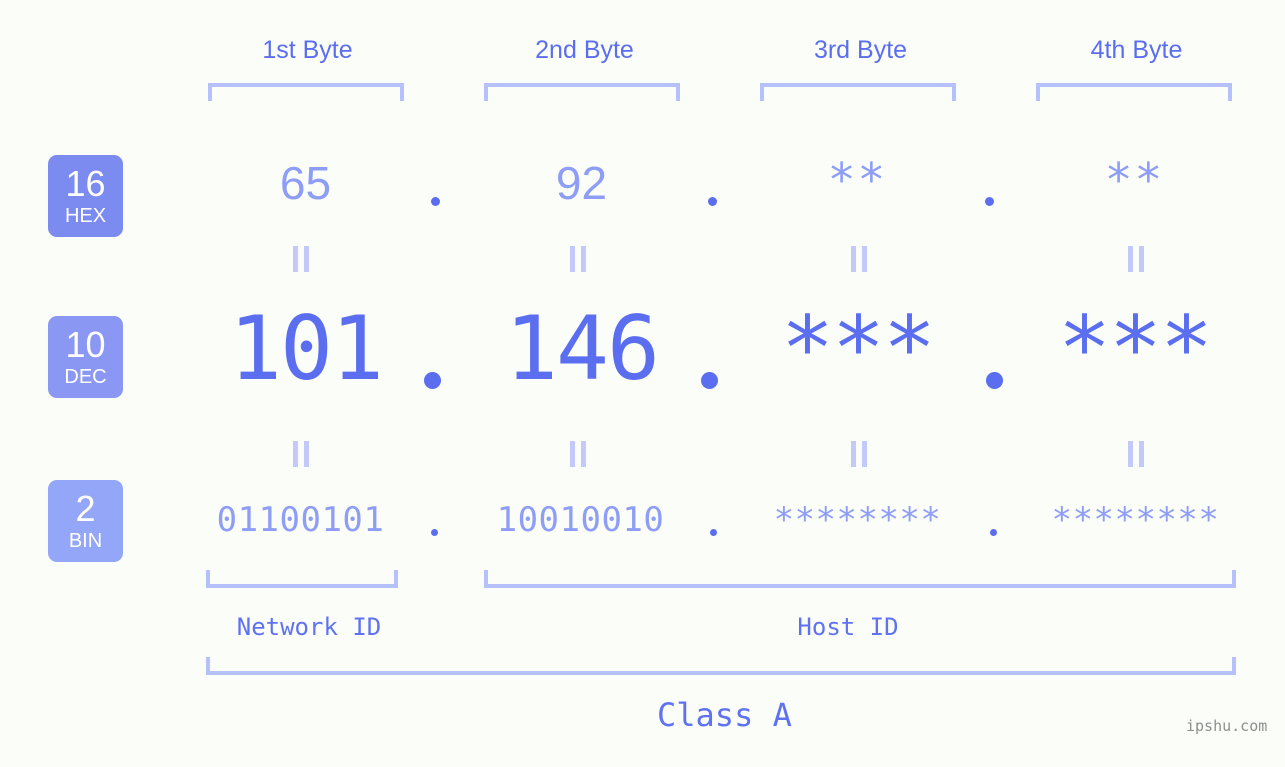 Image resolution: width=1285 pixels, height=767 pixels. What do you see at coordinates (1136, 50) in the screenshot?
I see `byte-header-4: 4th Byte` at bounding box center [1136, 50].